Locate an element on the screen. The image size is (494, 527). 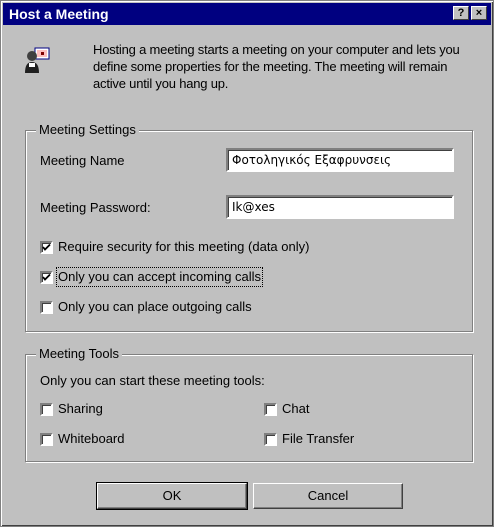
sharing-option: Sharing is located at coordinates (71, 409).